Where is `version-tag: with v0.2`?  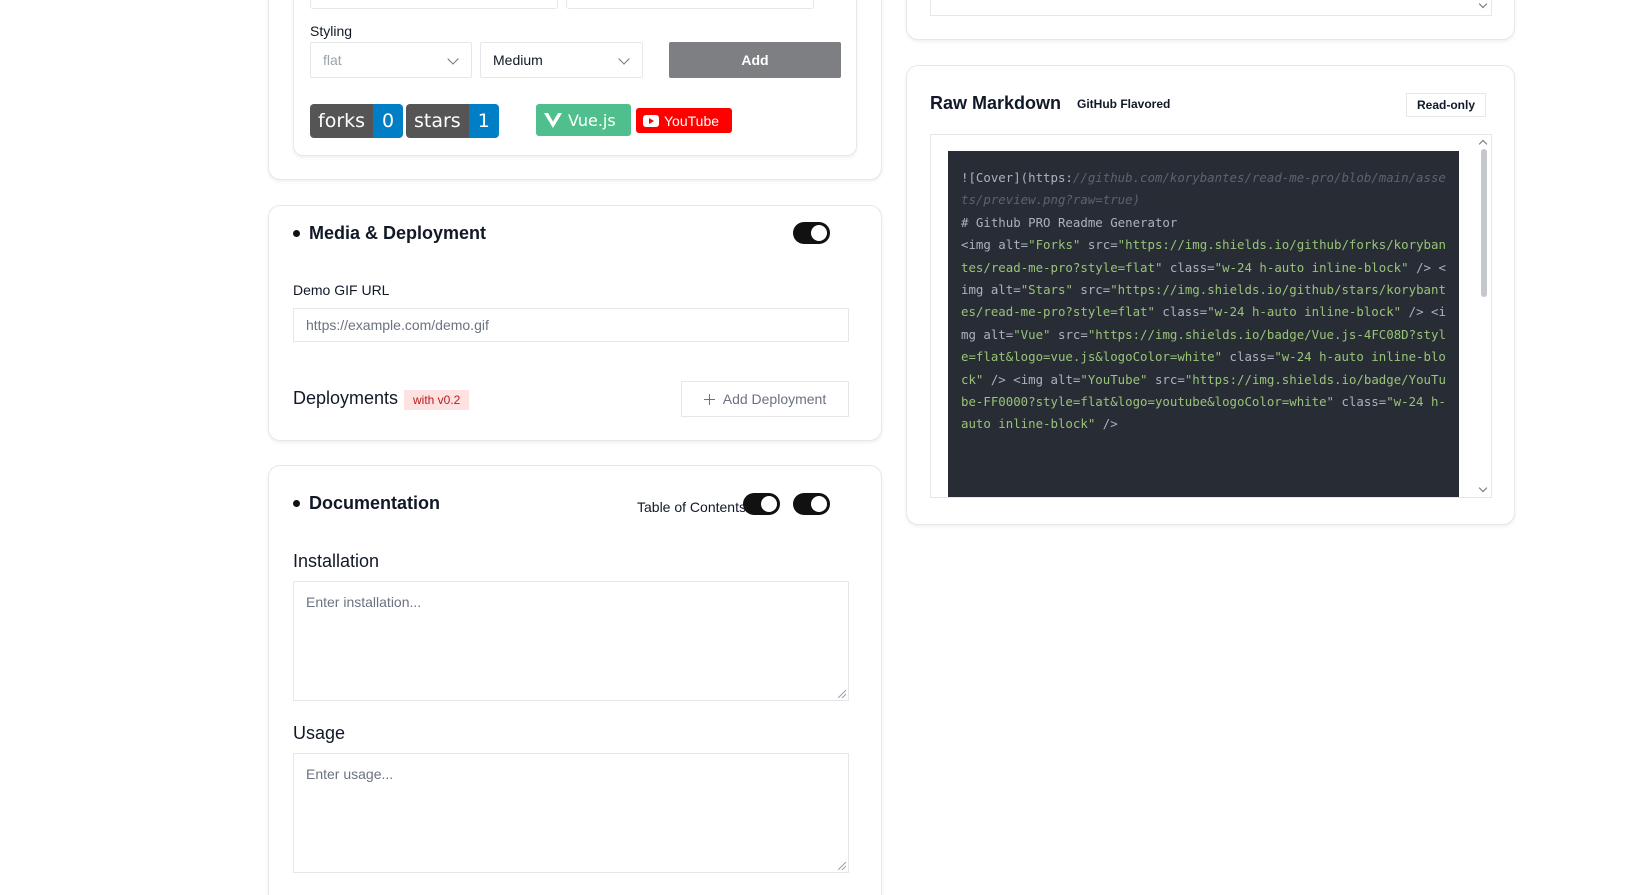
version-tag: with v0.2 is located at coordinates (437, 400).